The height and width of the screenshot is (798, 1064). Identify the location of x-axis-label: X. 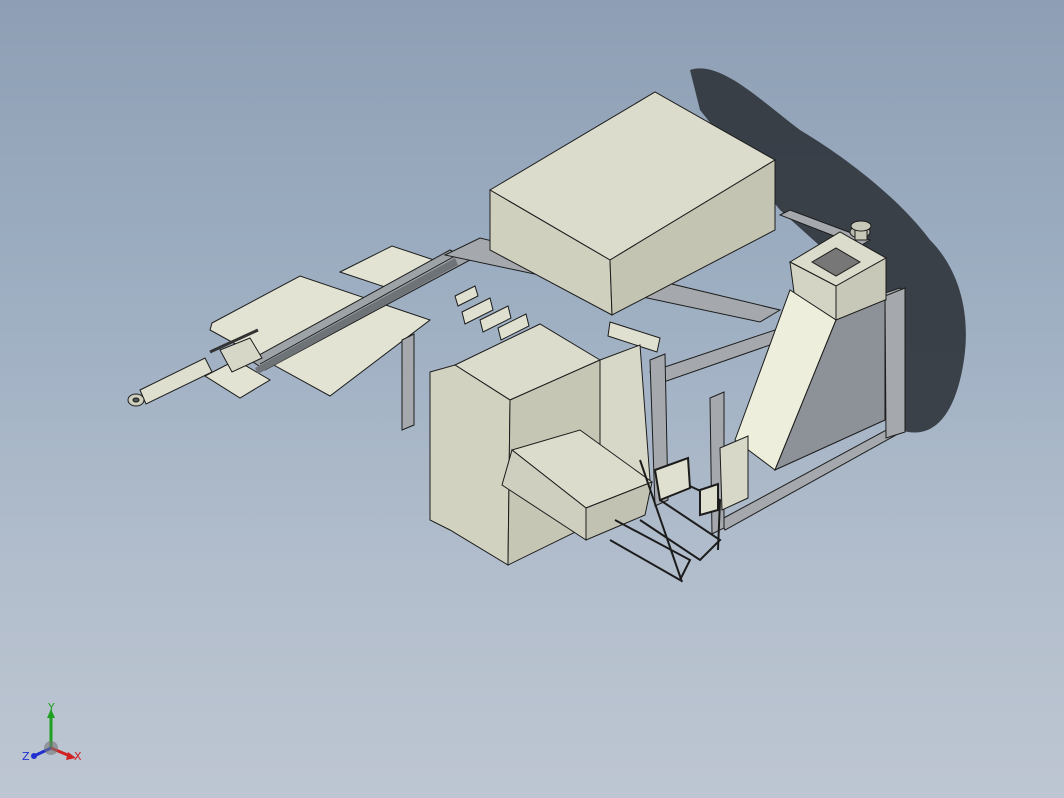
(78, 756).